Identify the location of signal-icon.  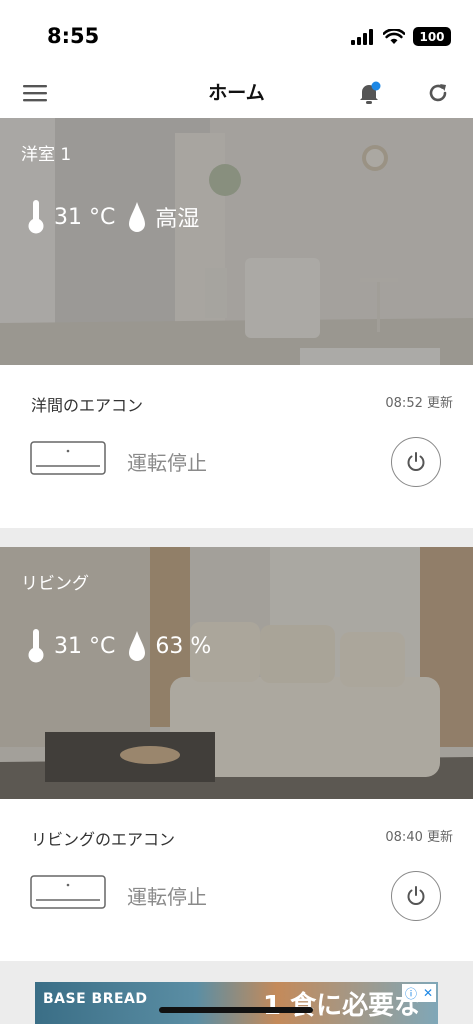
(362, 36).